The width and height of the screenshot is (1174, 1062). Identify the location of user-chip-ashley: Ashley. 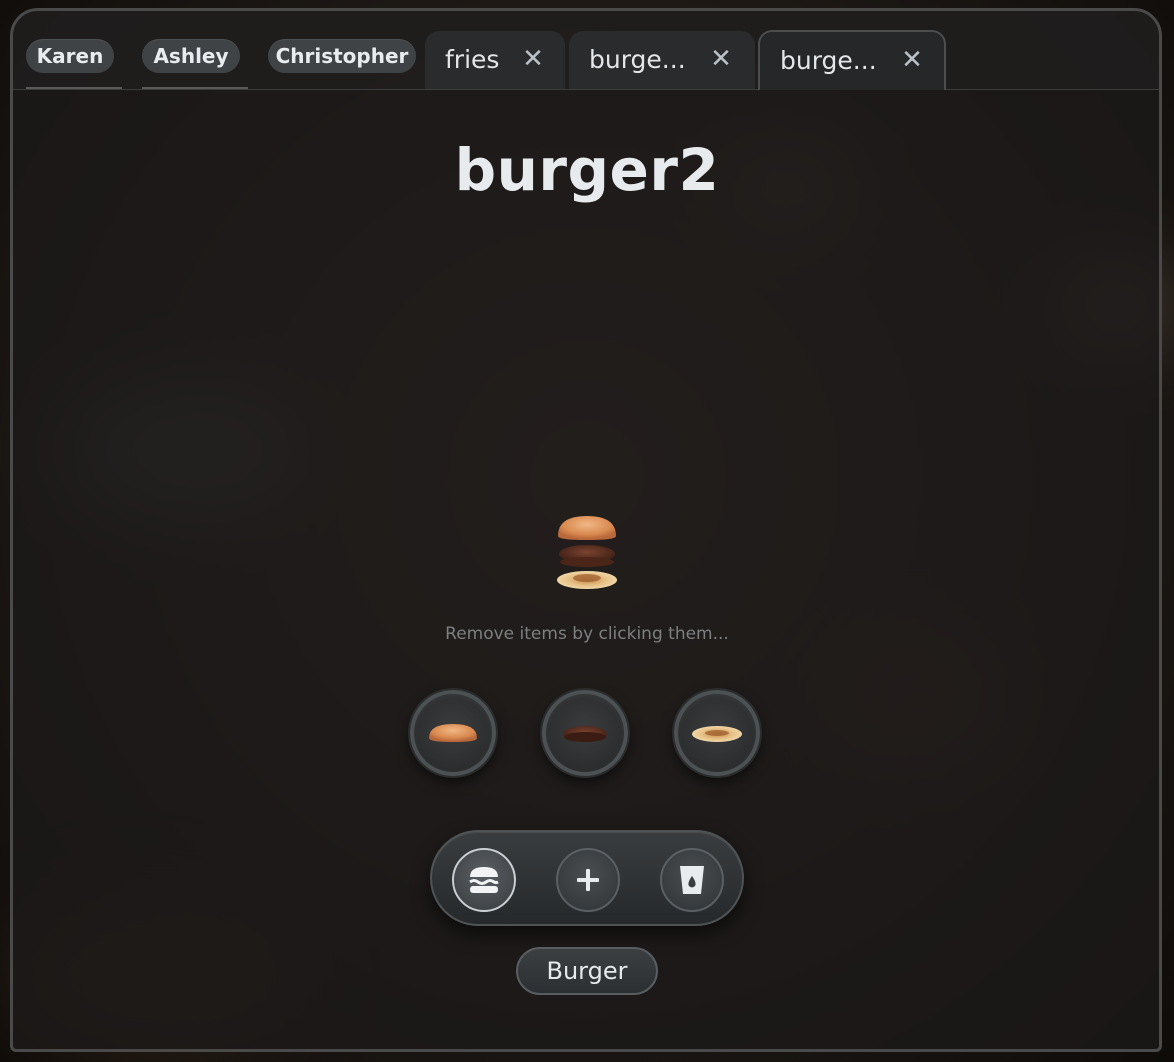
(191, 56).